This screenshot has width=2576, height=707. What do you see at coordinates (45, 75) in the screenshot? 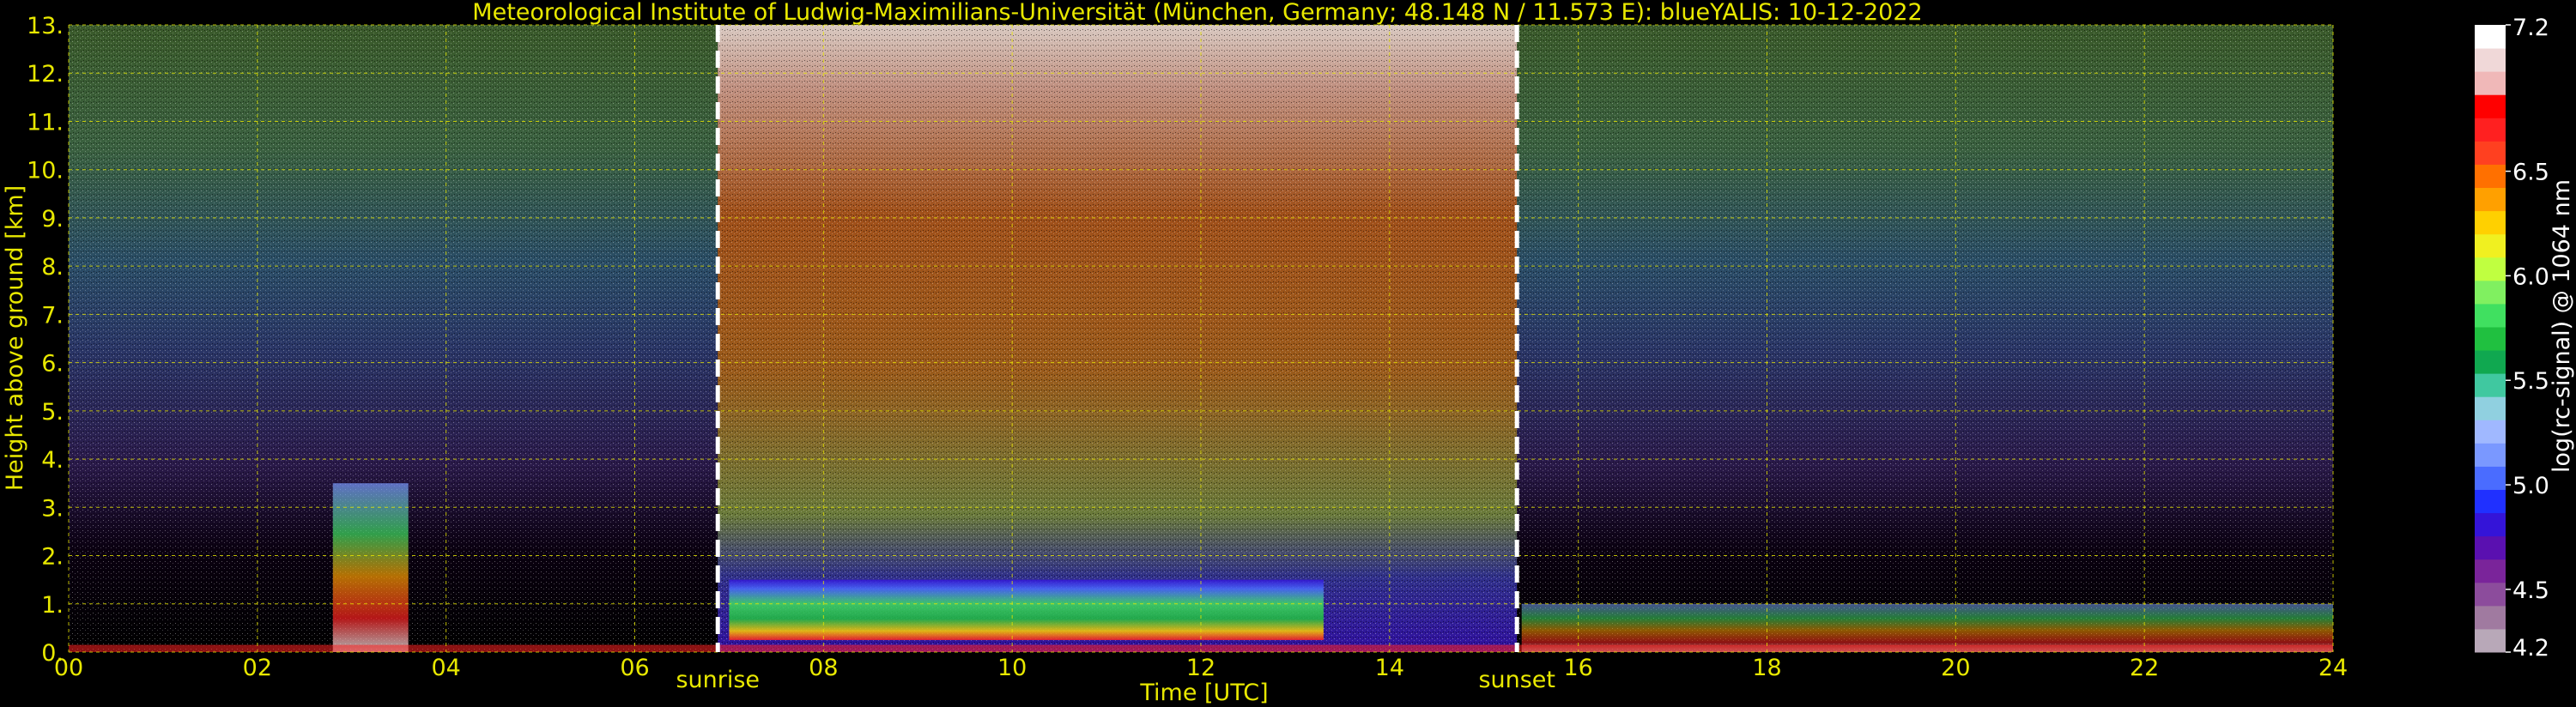
I see `y-tick-label: 12.` at bounding box center [45, 75].